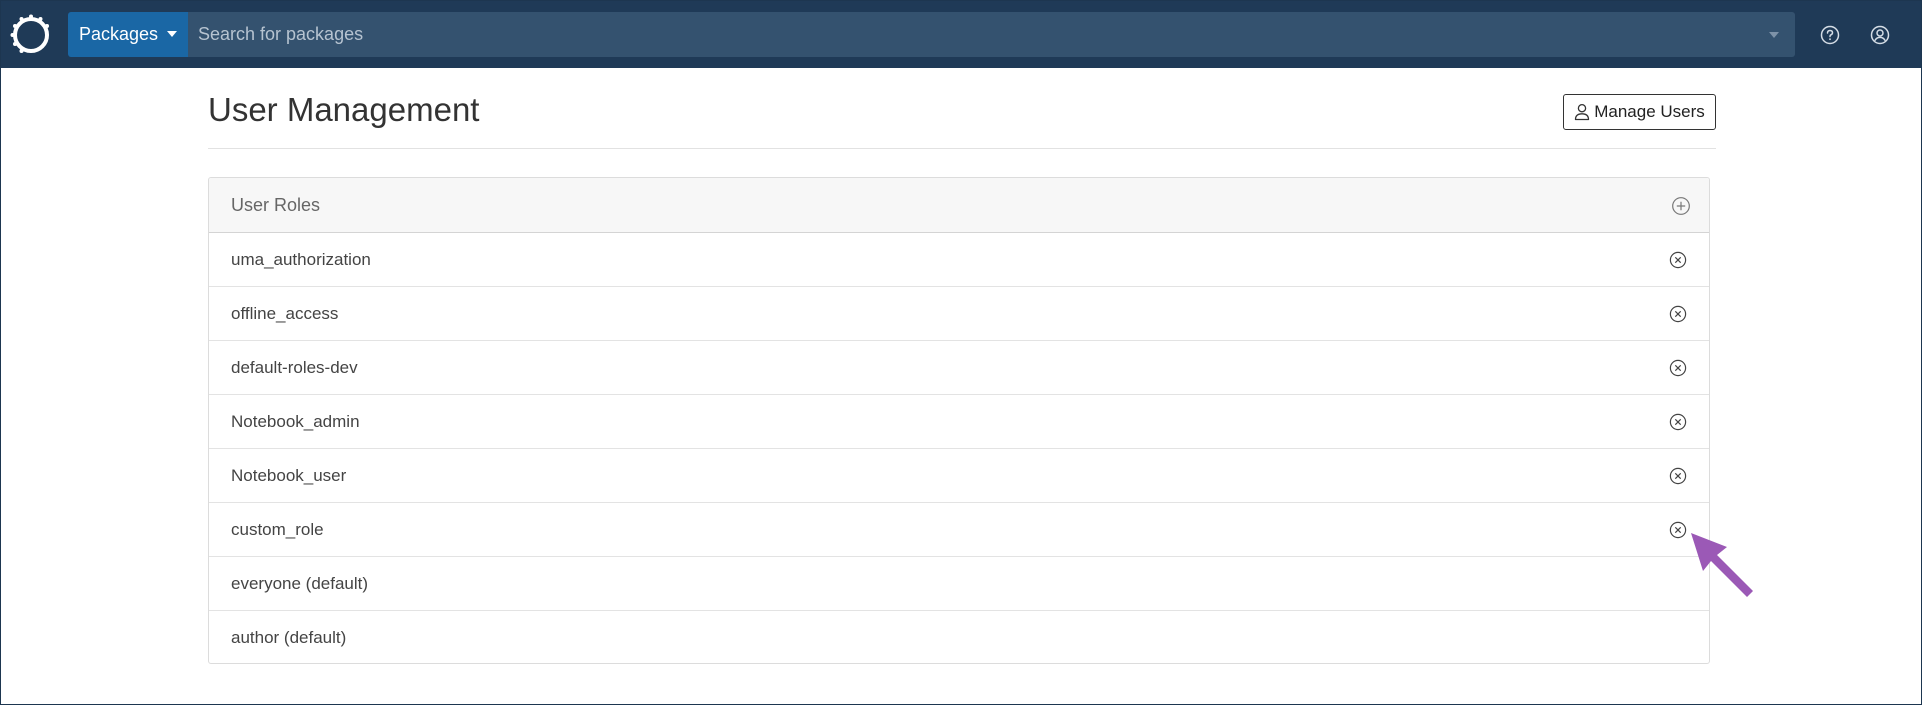 The width and height of the screenshot is (1922, 705). What do you see at coordinates (31, 35) in the screenshot?
I see `logo-icon` at bounding box center [31, 35].